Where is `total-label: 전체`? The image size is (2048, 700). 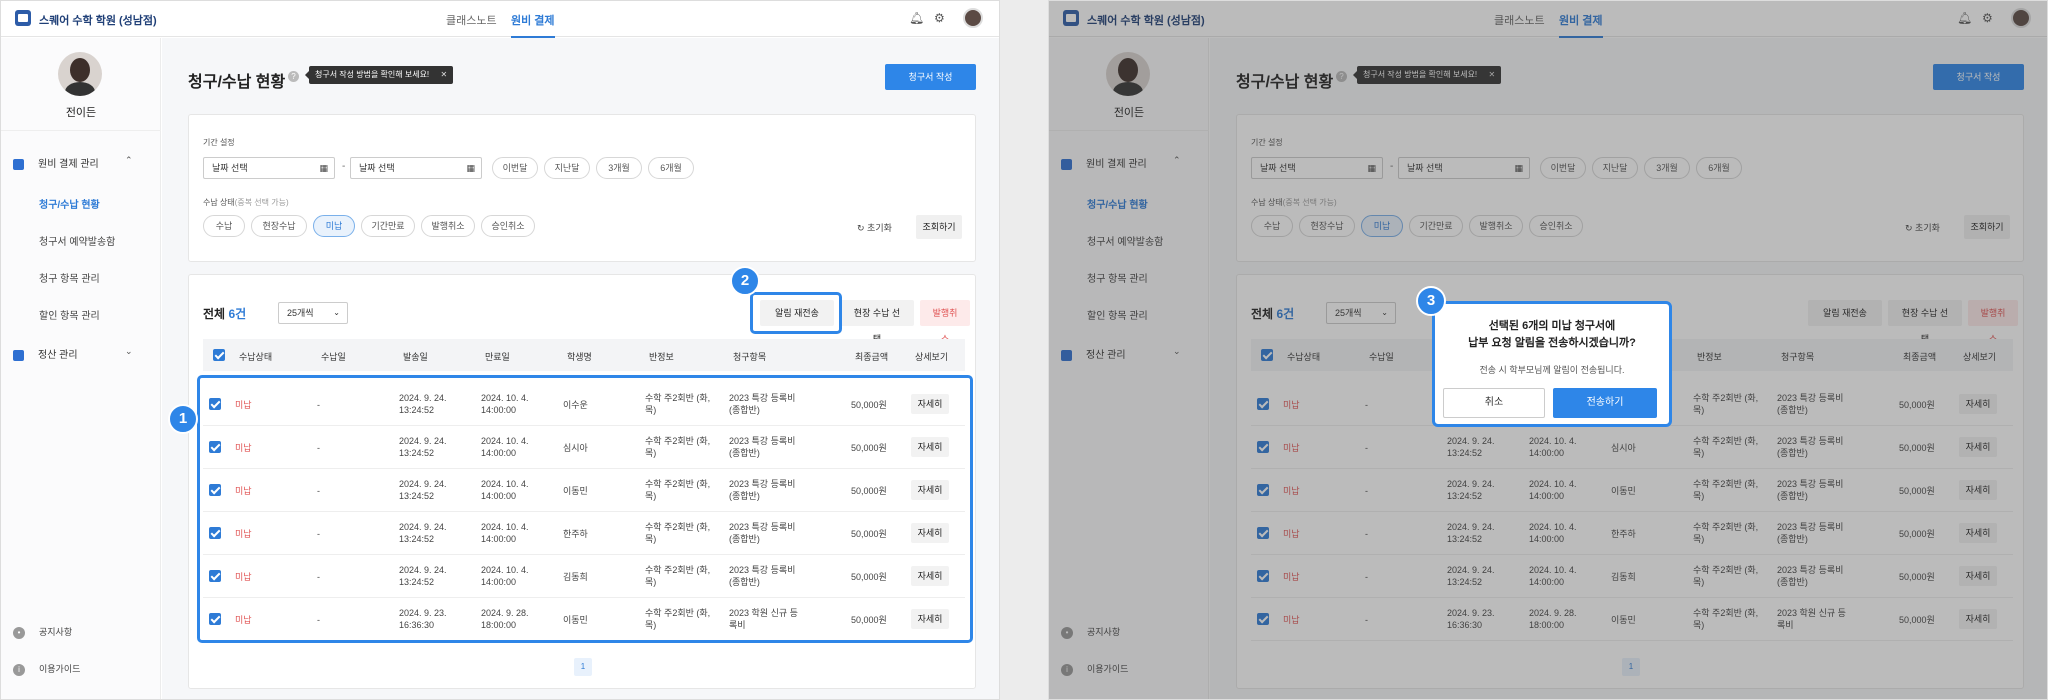
total-label: 전체 is located at coordinates (214, 314).